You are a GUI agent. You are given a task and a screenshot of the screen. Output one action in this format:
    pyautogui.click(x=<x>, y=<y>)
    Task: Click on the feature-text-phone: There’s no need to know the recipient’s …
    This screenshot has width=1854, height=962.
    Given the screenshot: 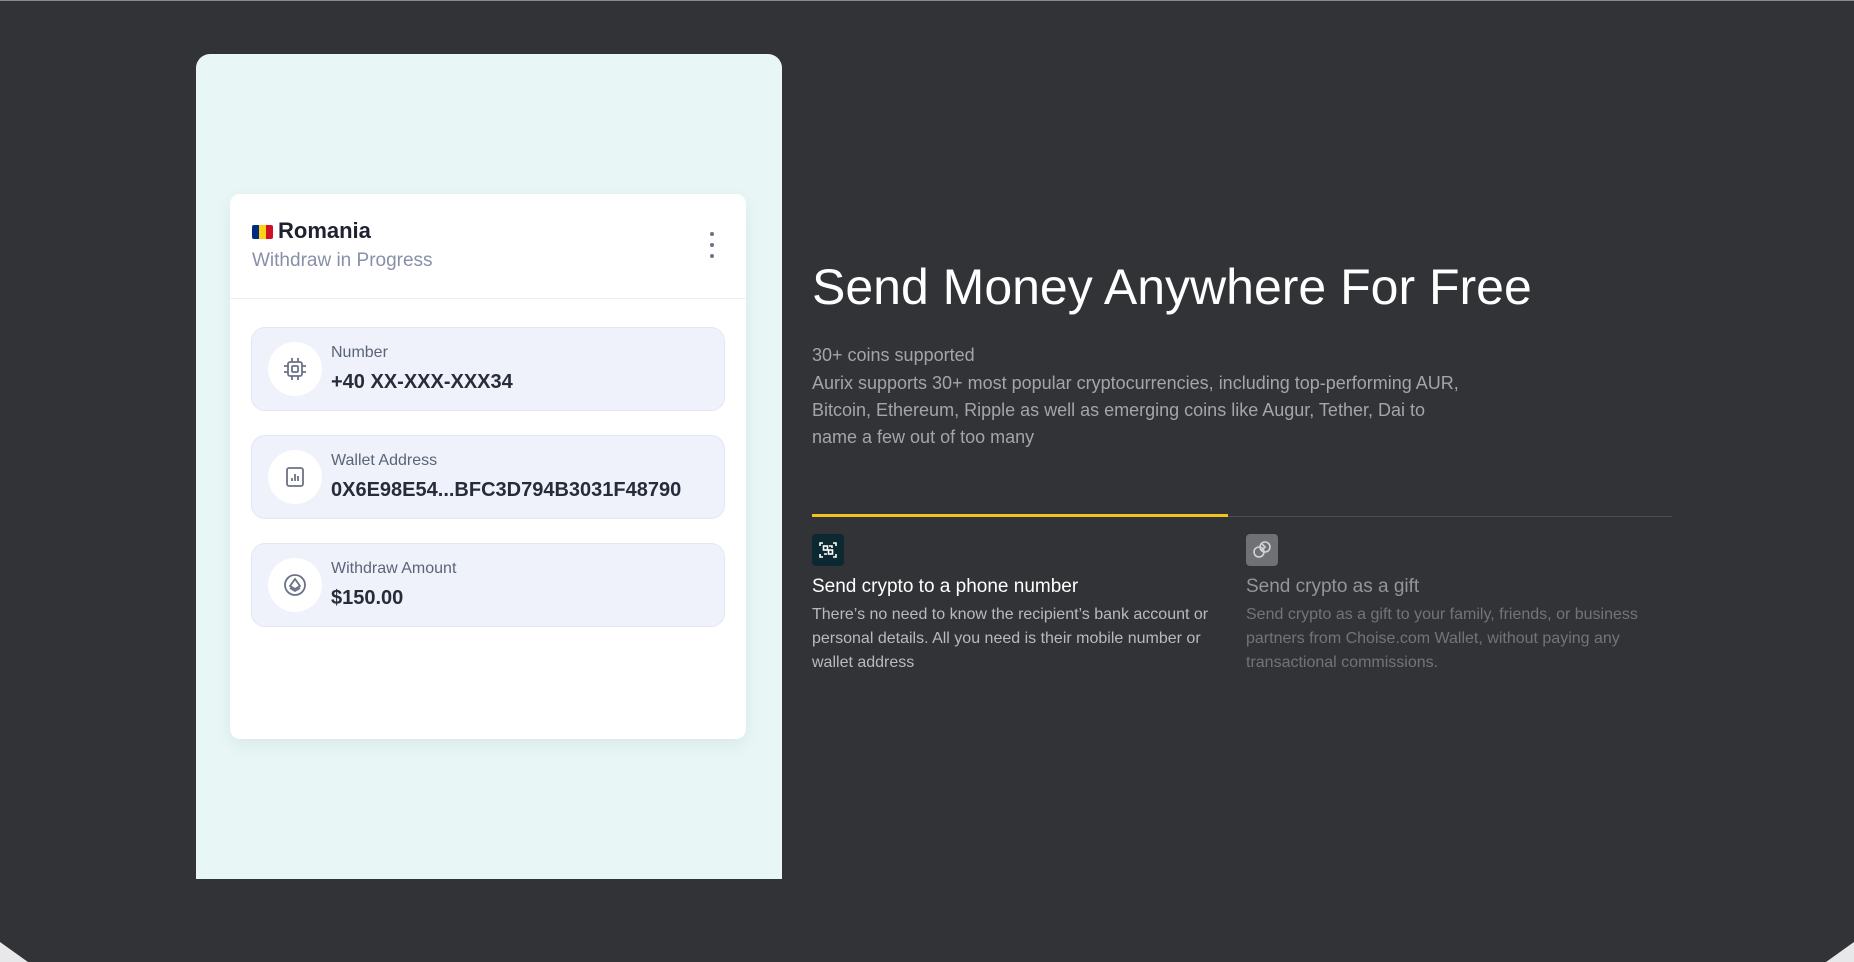 What is the action you would take?
    pyautogui.click(x=1010, y=638)
    